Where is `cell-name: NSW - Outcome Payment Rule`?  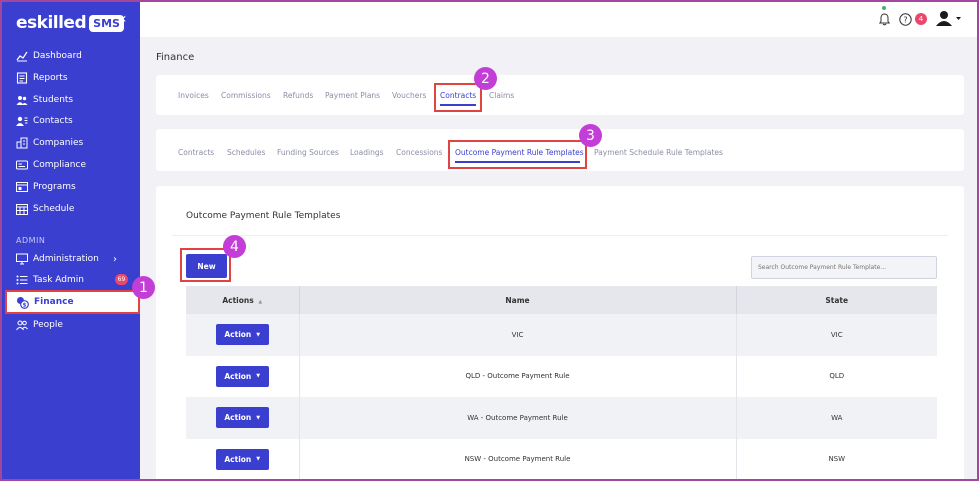
cell-name: NSW - Outcome Payment Rule is located at coordinates (518, 458).